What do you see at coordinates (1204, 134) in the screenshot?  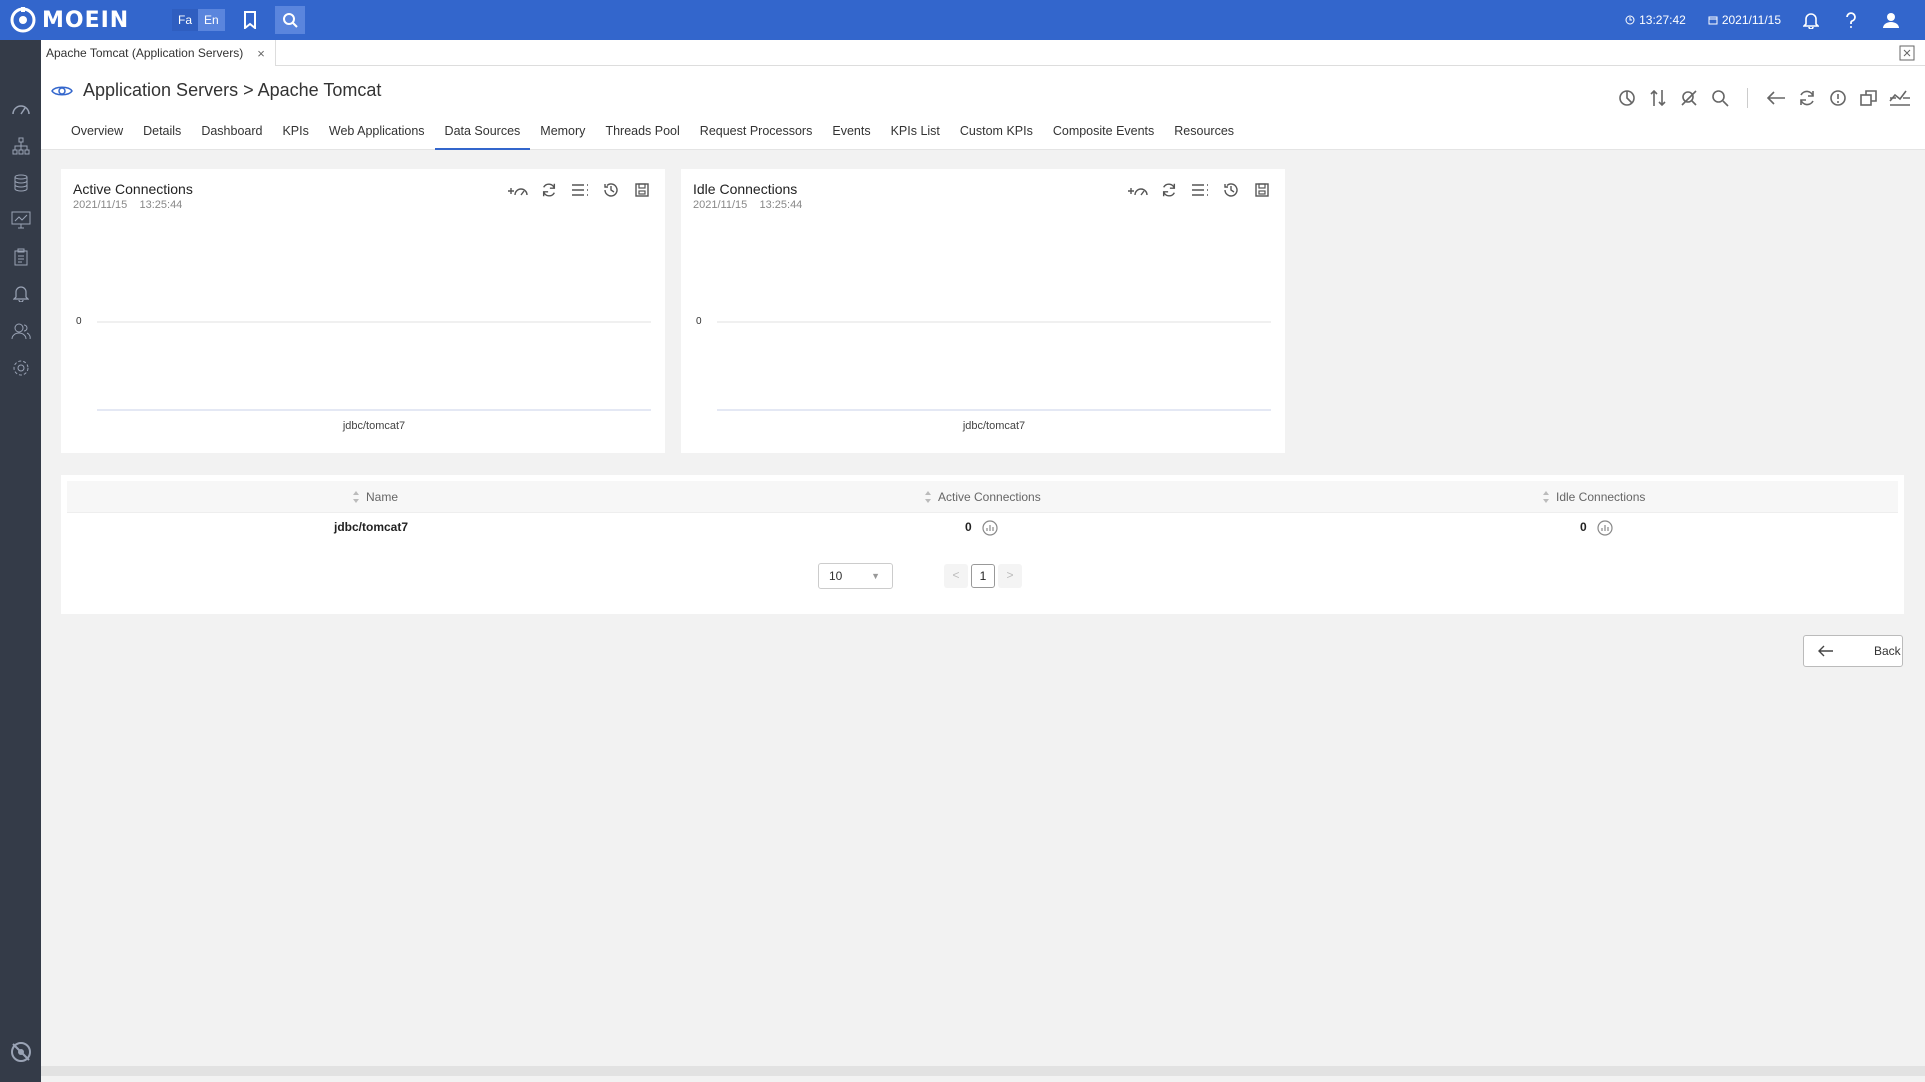 I see `tab-resources: Resources` at bounding box center [1204, 134].